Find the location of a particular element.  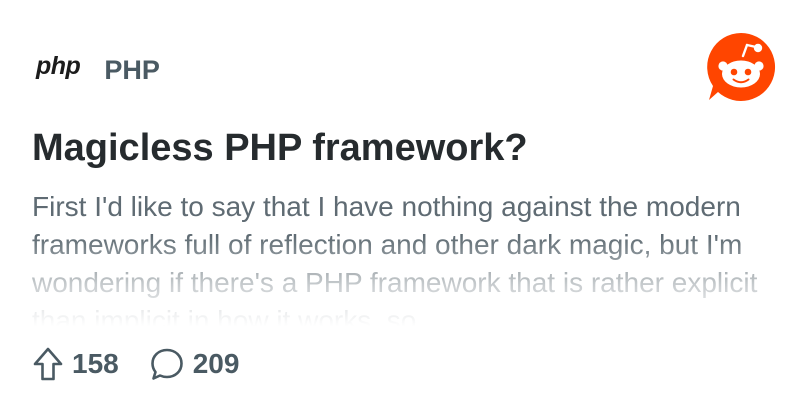

comments-button: 209 is located at coordinates (194, 364).